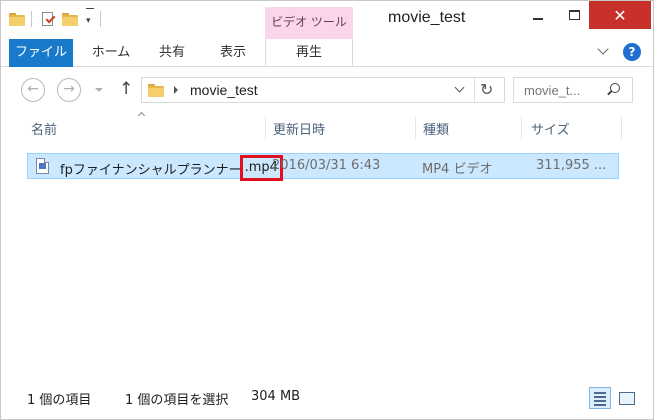 This screenshot has width=654, height=420. What do you see at coordinates (436, 128) in the screenshot?
I see `column-header-type: 種類` at bounding box center [436, 128].